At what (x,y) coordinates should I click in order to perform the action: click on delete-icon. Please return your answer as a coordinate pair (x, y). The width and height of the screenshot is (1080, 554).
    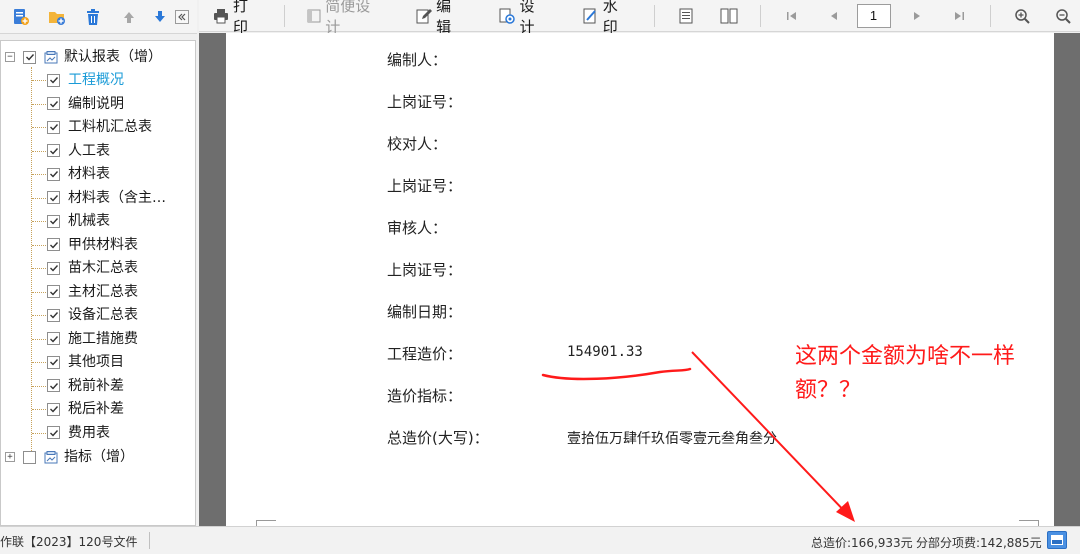
    Looking at the image, I should click on (93, 17).